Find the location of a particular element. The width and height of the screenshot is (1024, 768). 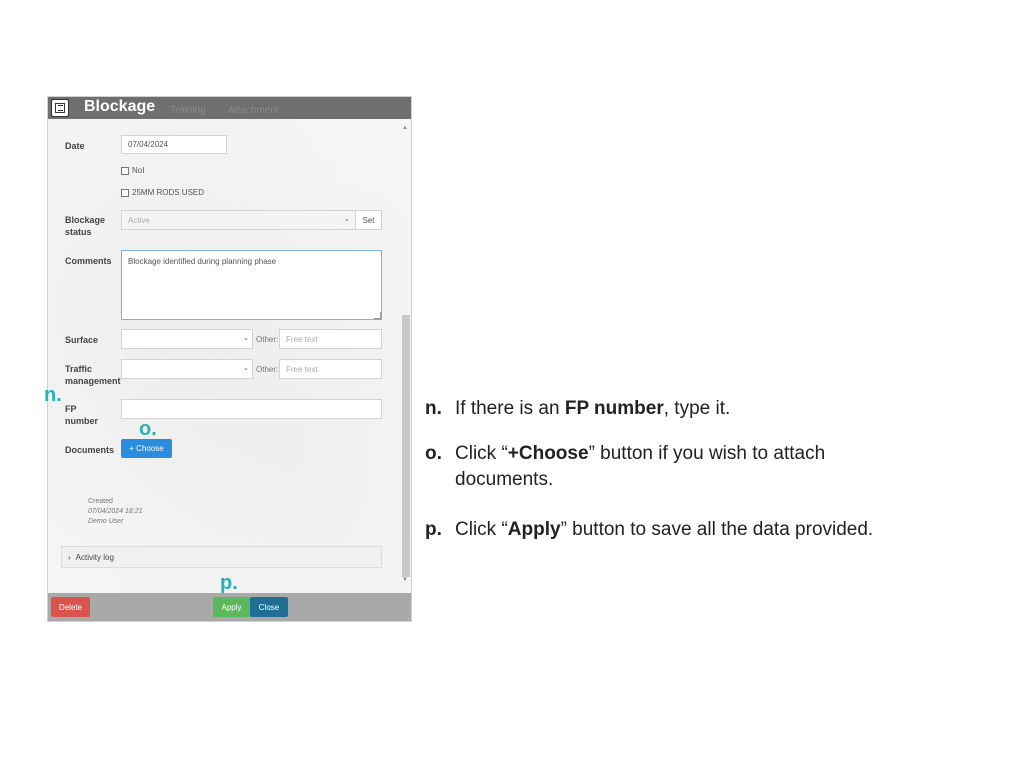

marker-n: n. is located at coordinates (53, 395).